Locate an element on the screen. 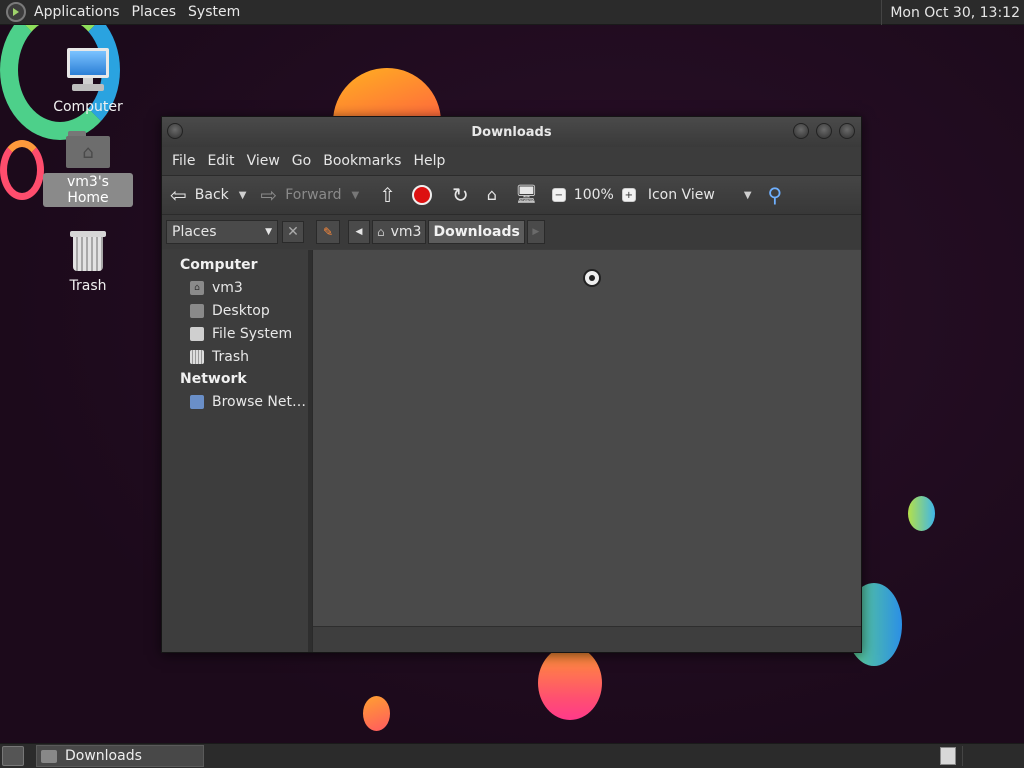 This screenshot has height=768, width=1024. clock: Mon Oct 30, 13:12 is located at coordinates (952, 12).